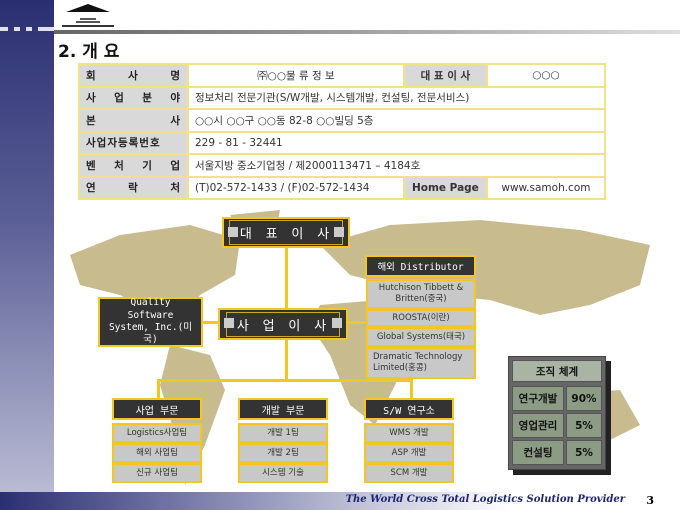 The height and width of the screenshot is (510, 680). What do you see at coordinates (445, 75) in the screenshot?
I see `ceo-label: 대 표 이 사` at bounding box center [445, 75].